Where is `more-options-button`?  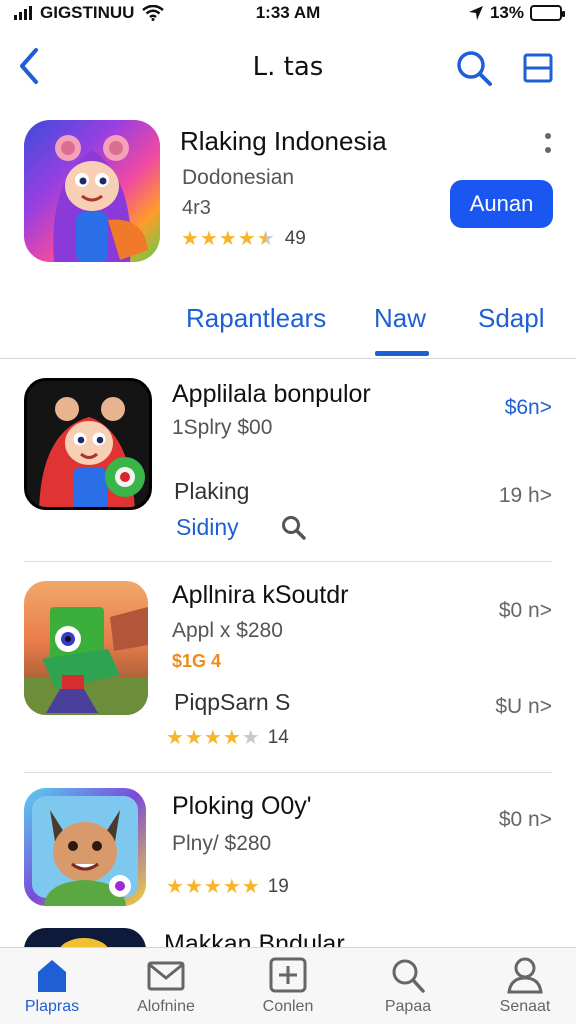 more-options-button is located at coordinates (548, 148).